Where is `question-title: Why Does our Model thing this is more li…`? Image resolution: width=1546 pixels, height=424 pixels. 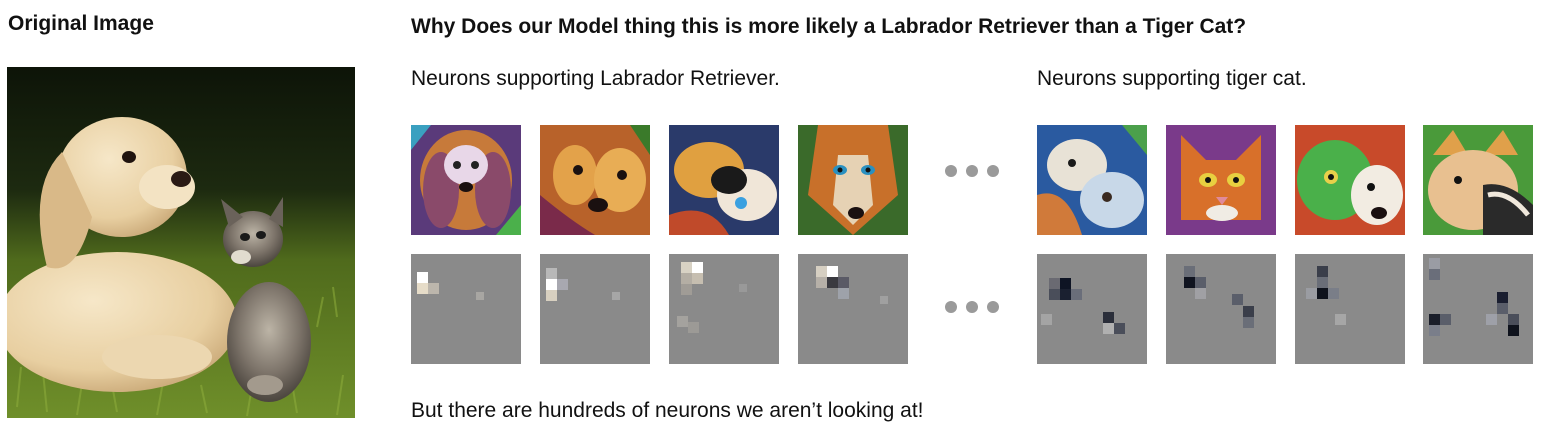 question-title: Why Does our Model thing this is more li… is located at coordinates (829, 26).